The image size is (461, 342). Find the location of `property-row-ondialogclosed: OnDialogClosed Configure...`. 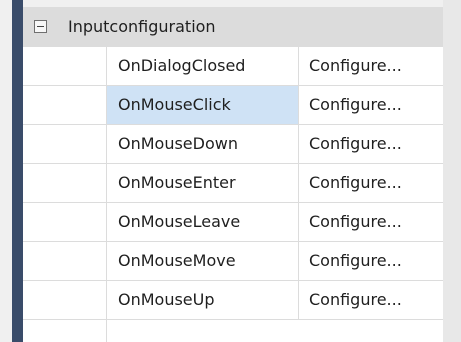

property-row-ondialogclosed: OnDialogClosed Configure... is located at coordinates (233, 66).